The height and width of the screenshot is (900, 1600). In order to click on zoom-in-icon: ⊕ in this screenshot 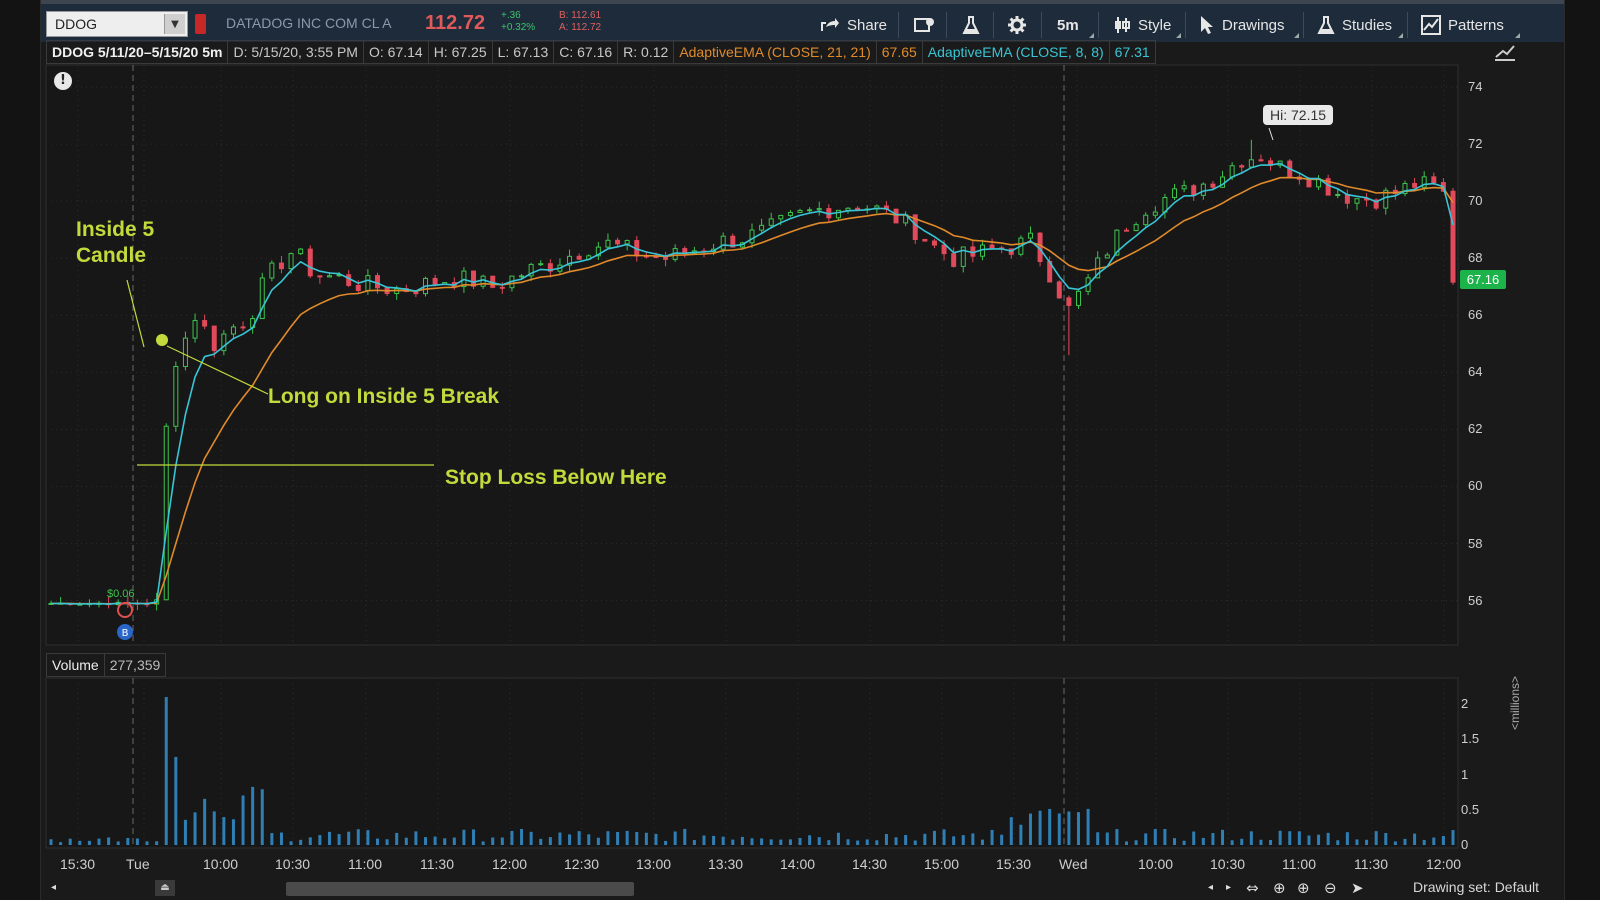, I will do `click(1303, 888)`.